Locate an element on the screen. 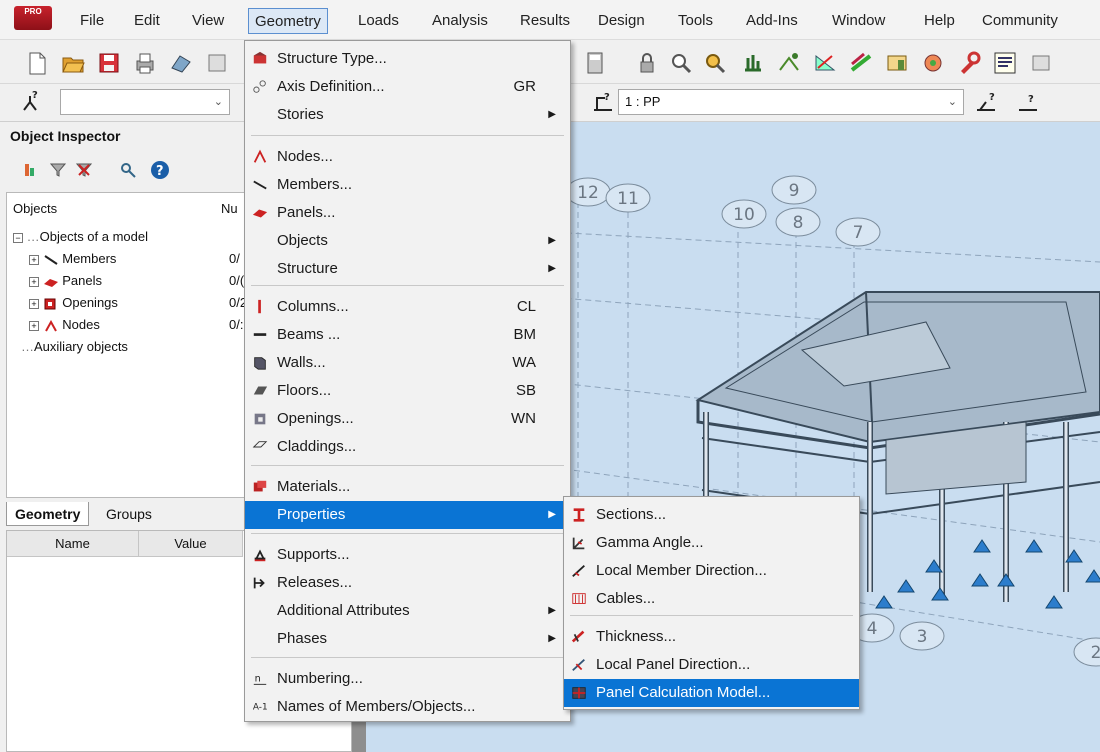 The width and height of the screenshot is (1100, 752). menu-help: Help is located at coordinates (939, 21).